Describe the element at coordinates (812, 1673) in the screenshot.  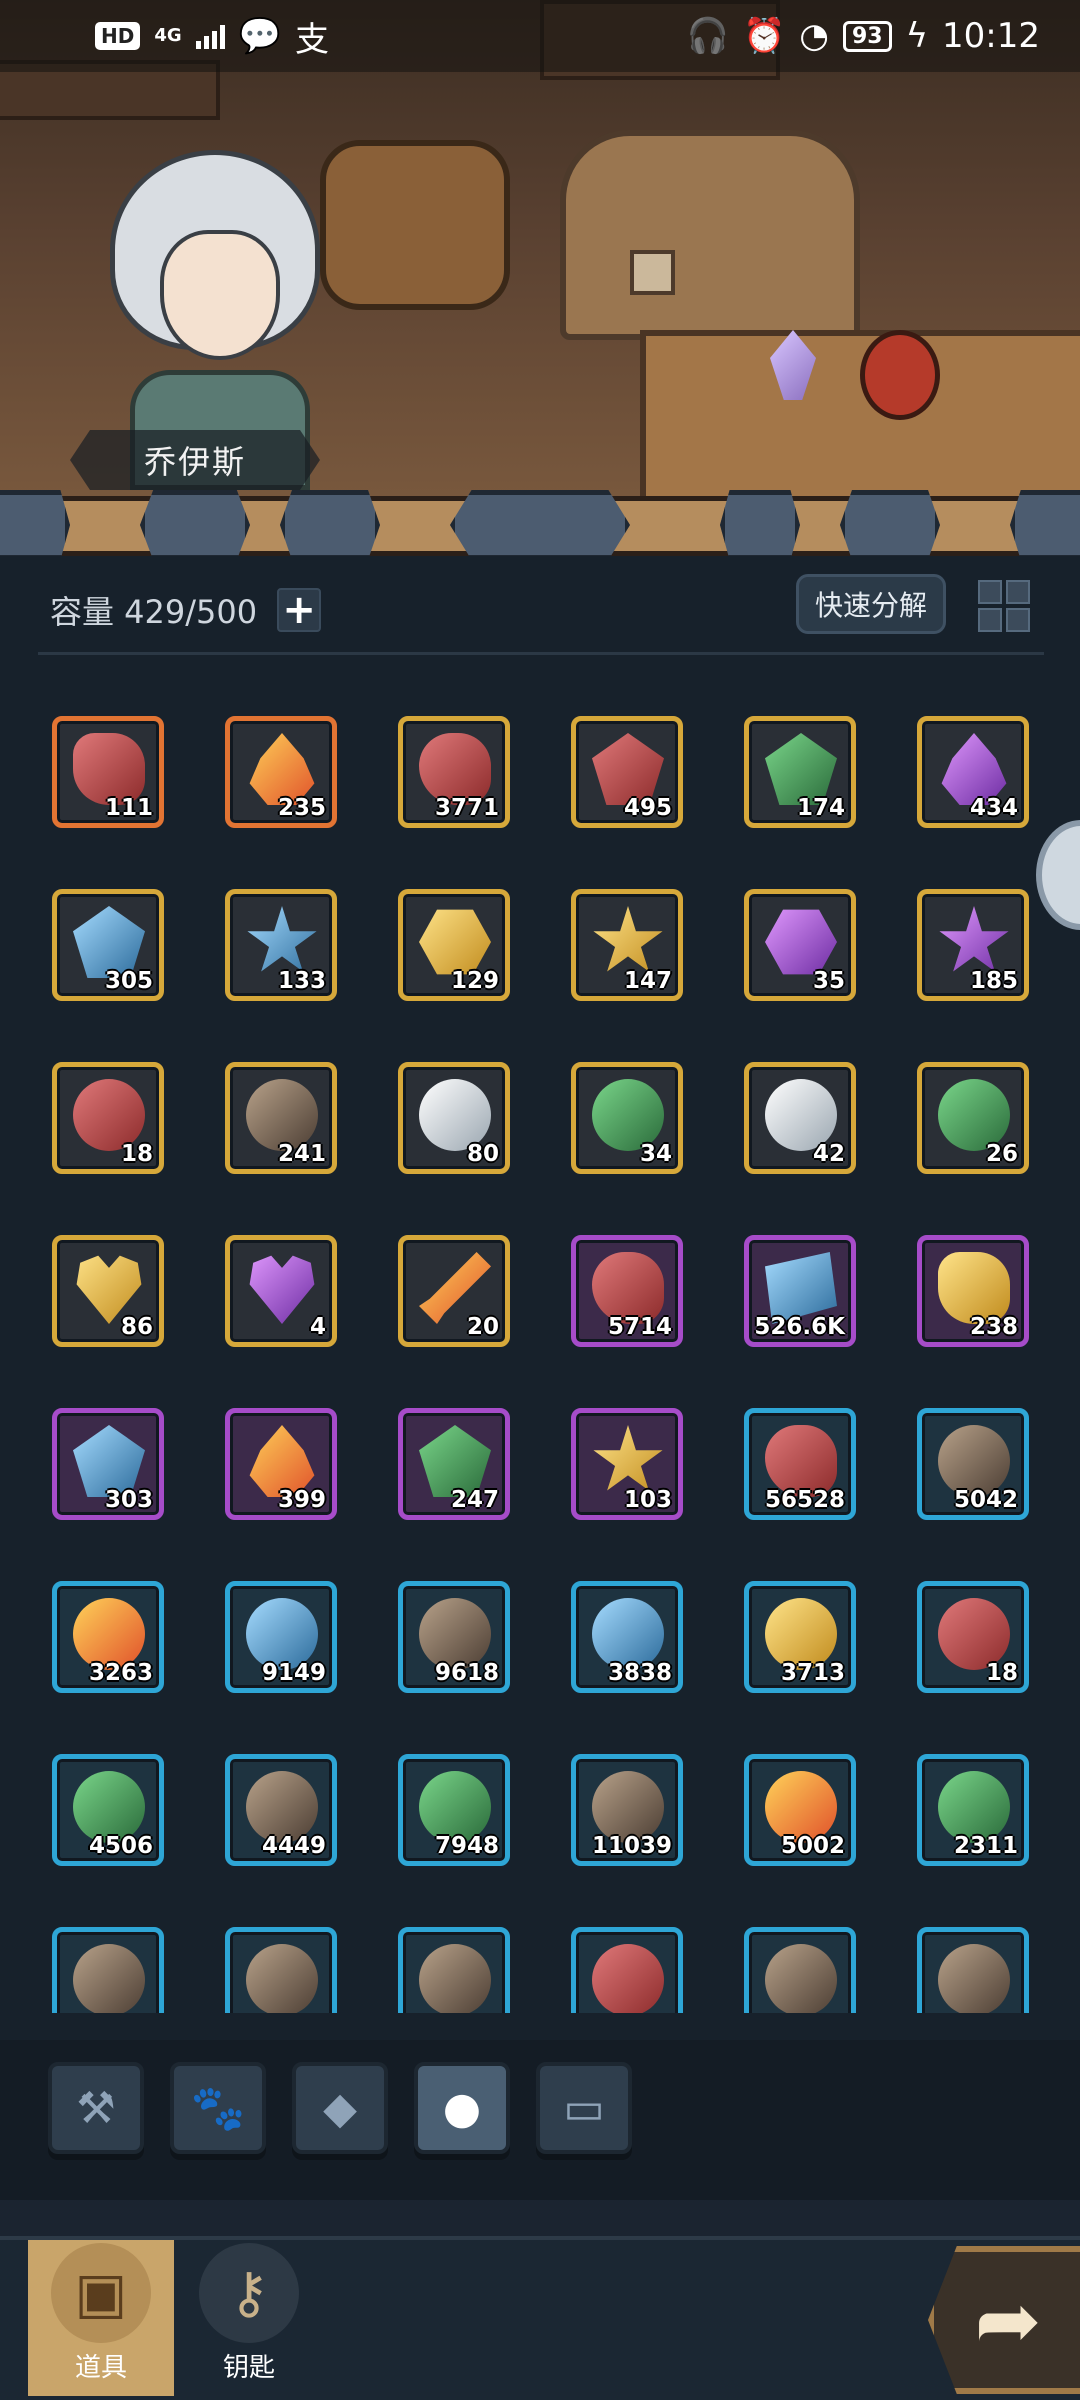
I see `item-count: 3713` at that location.